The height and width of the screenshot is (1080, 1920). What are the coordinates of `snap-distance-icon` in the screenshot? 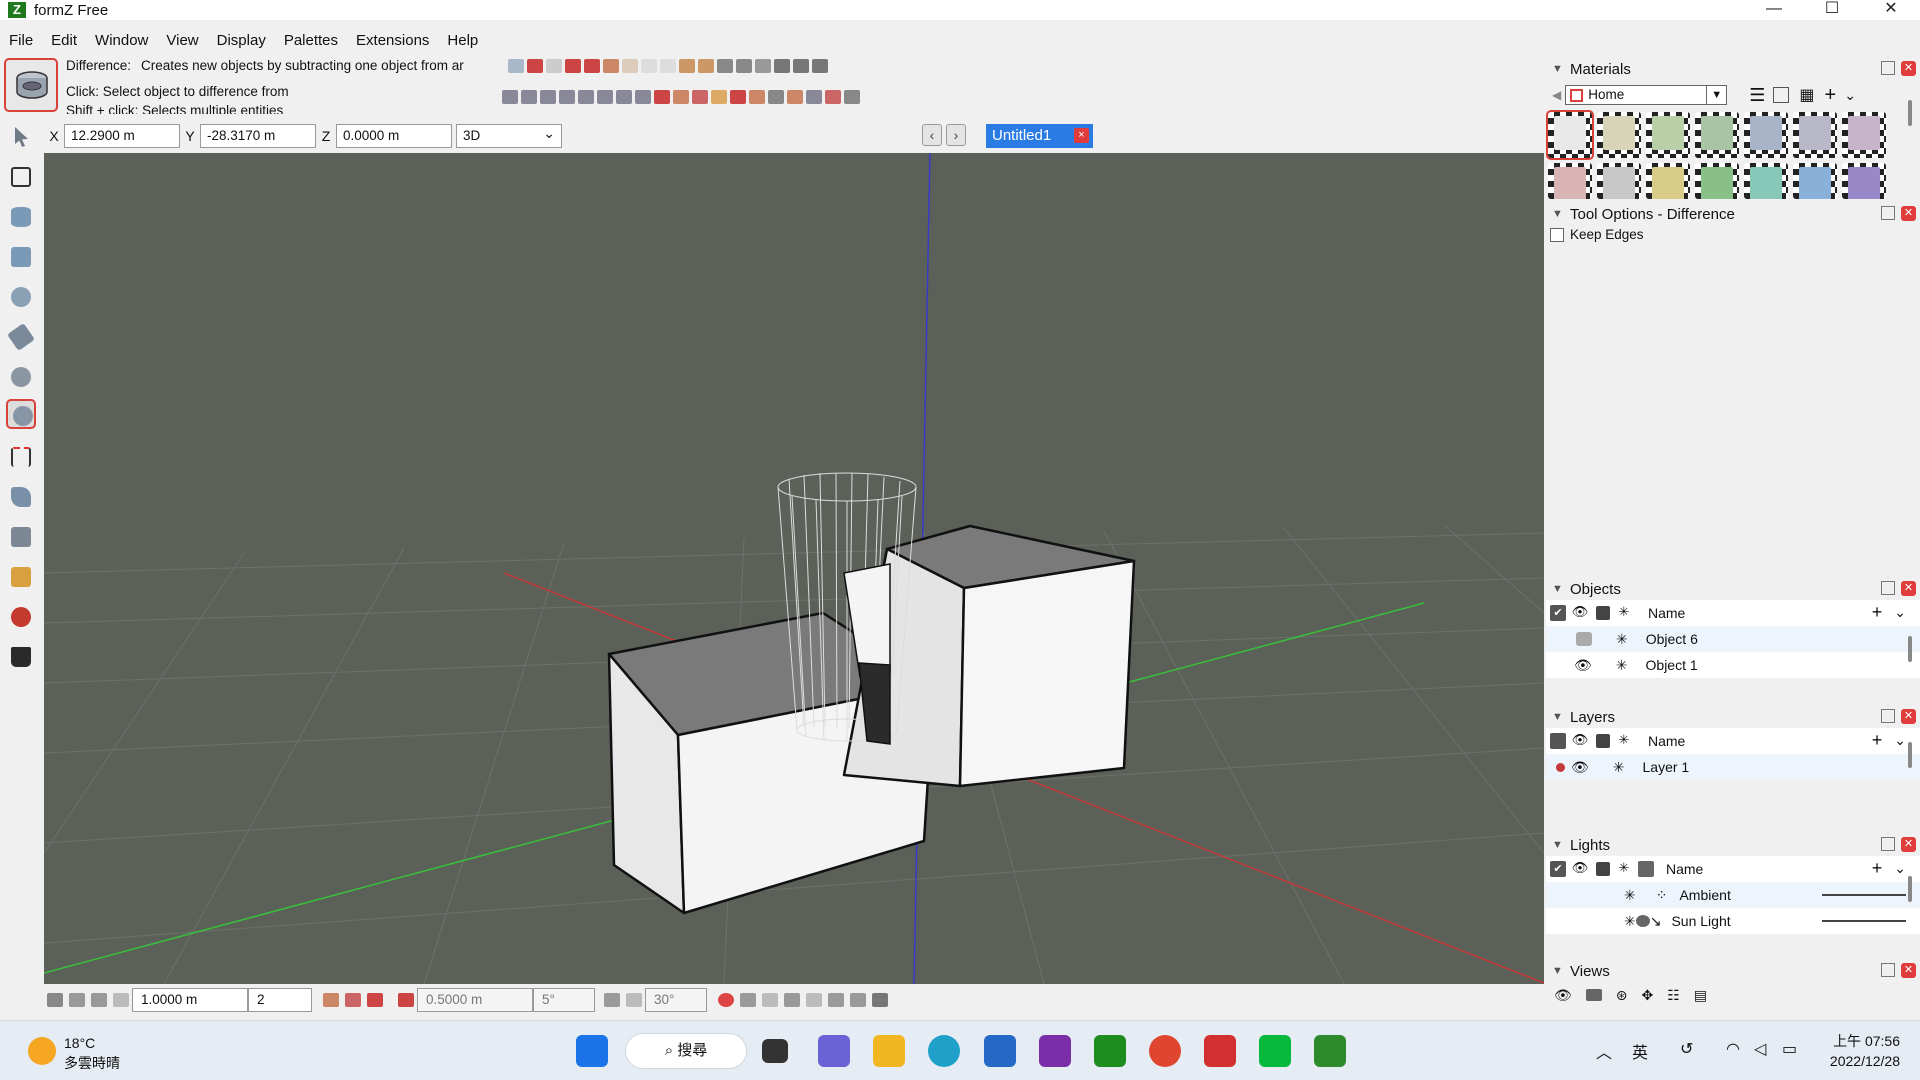 It's located at (406, 1000).